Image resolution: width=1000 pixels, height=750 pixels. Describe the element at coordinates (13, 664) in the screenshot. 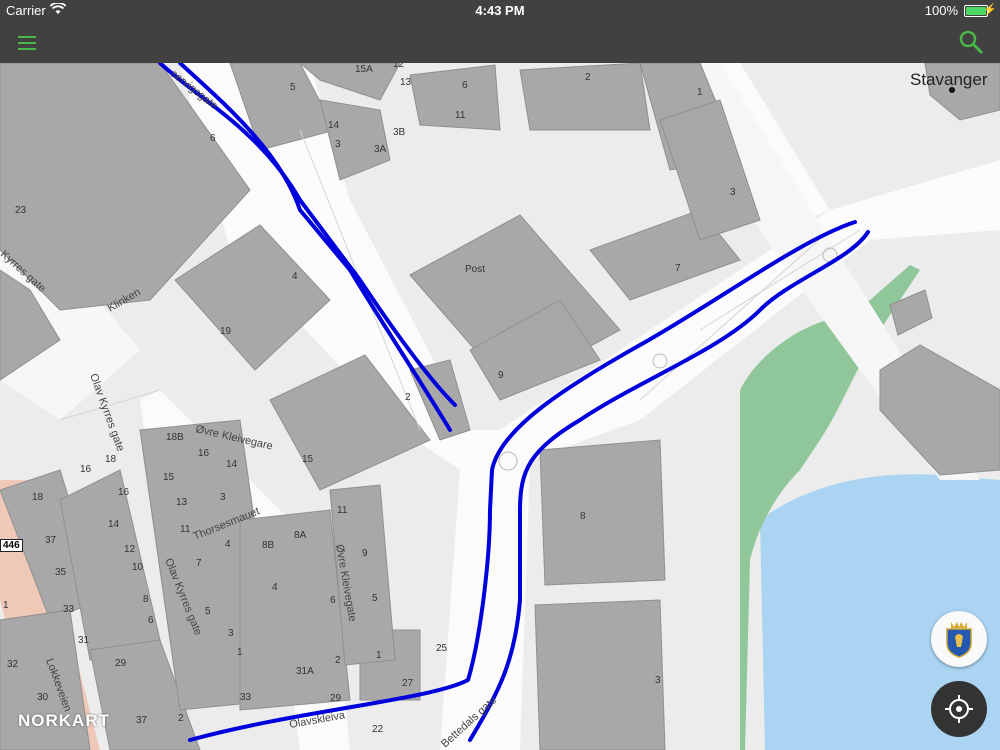

I see `house-number-label: 32` at that location.